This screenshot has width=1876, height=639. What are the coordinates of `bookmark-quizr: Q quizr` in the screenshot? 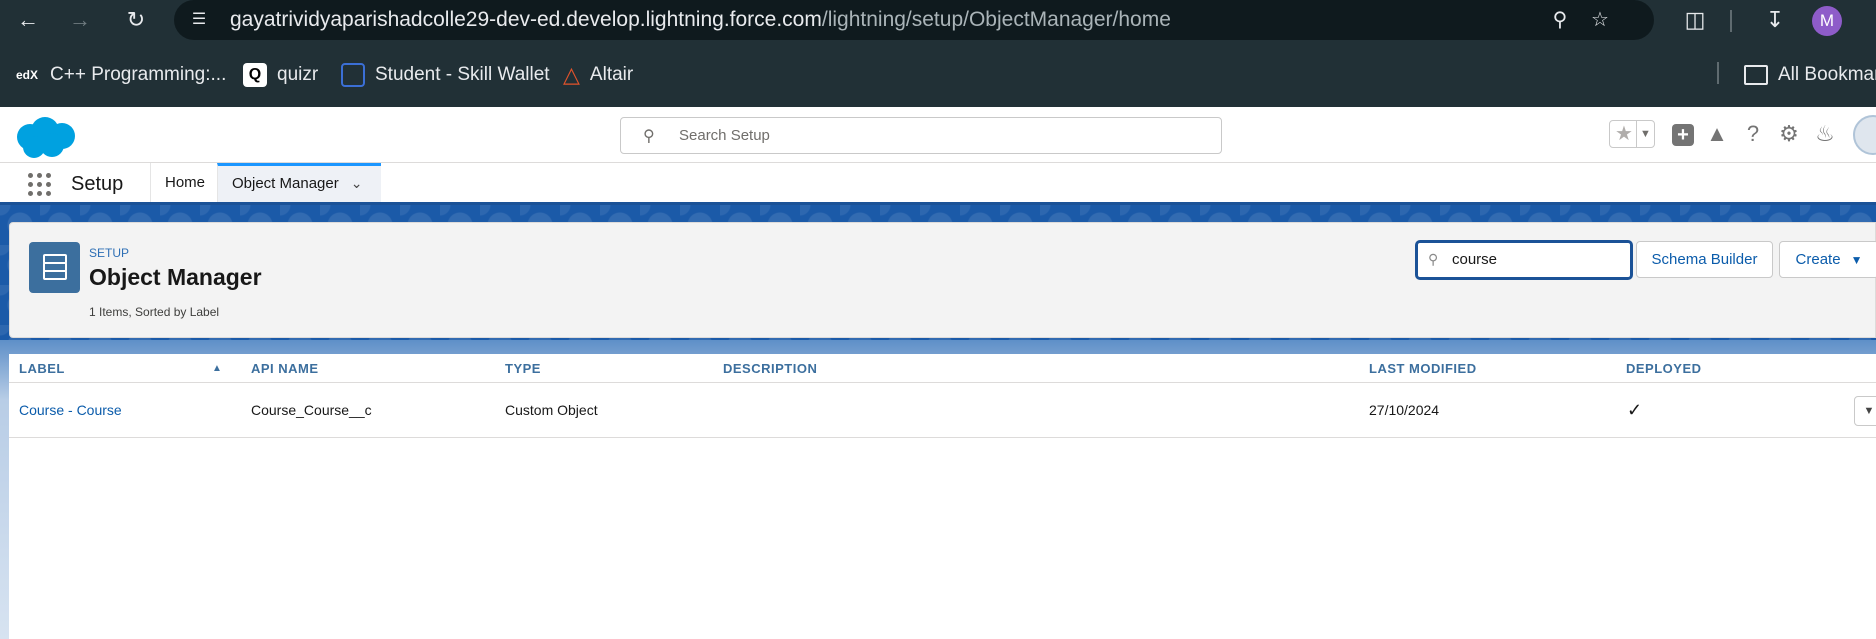 It's located at (280, 75).